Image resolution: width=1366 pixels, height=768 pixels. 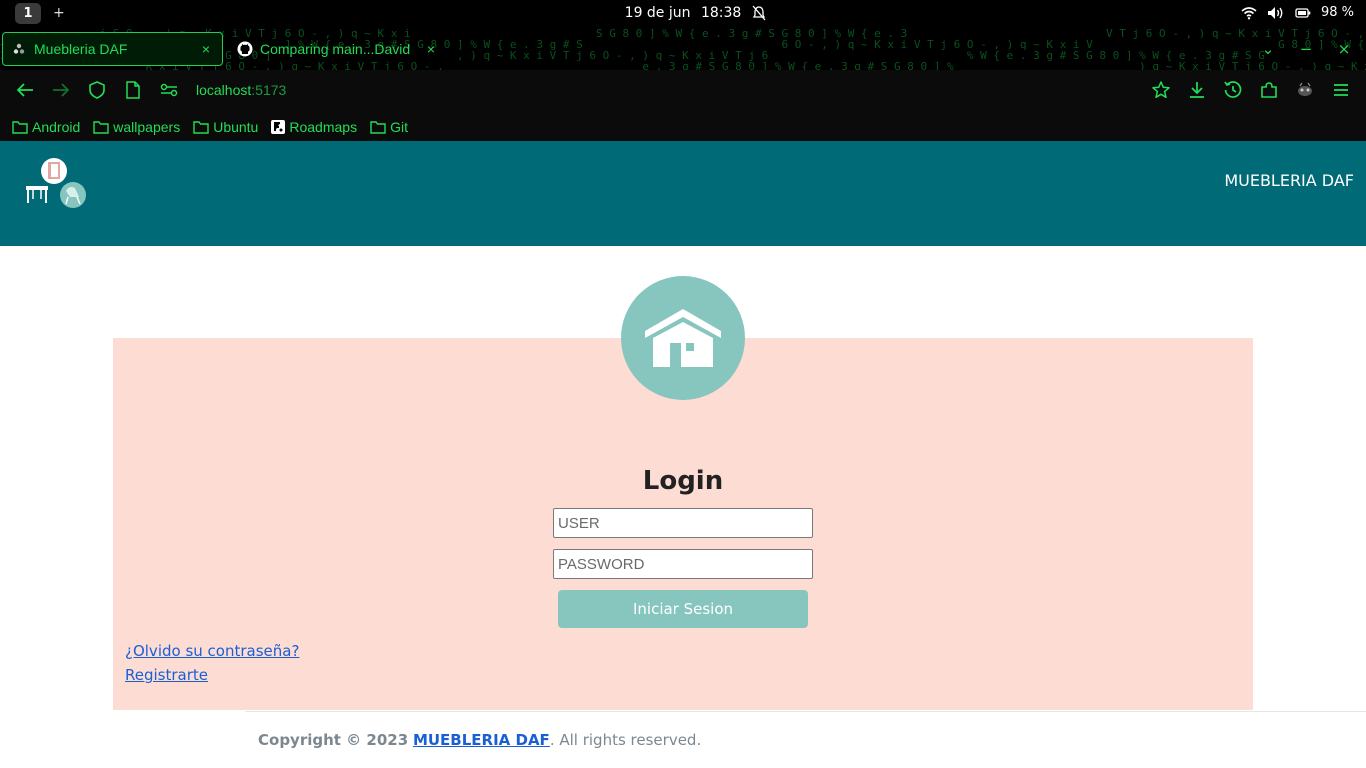 I want to click on page-icon, so click(x=133, y=90).